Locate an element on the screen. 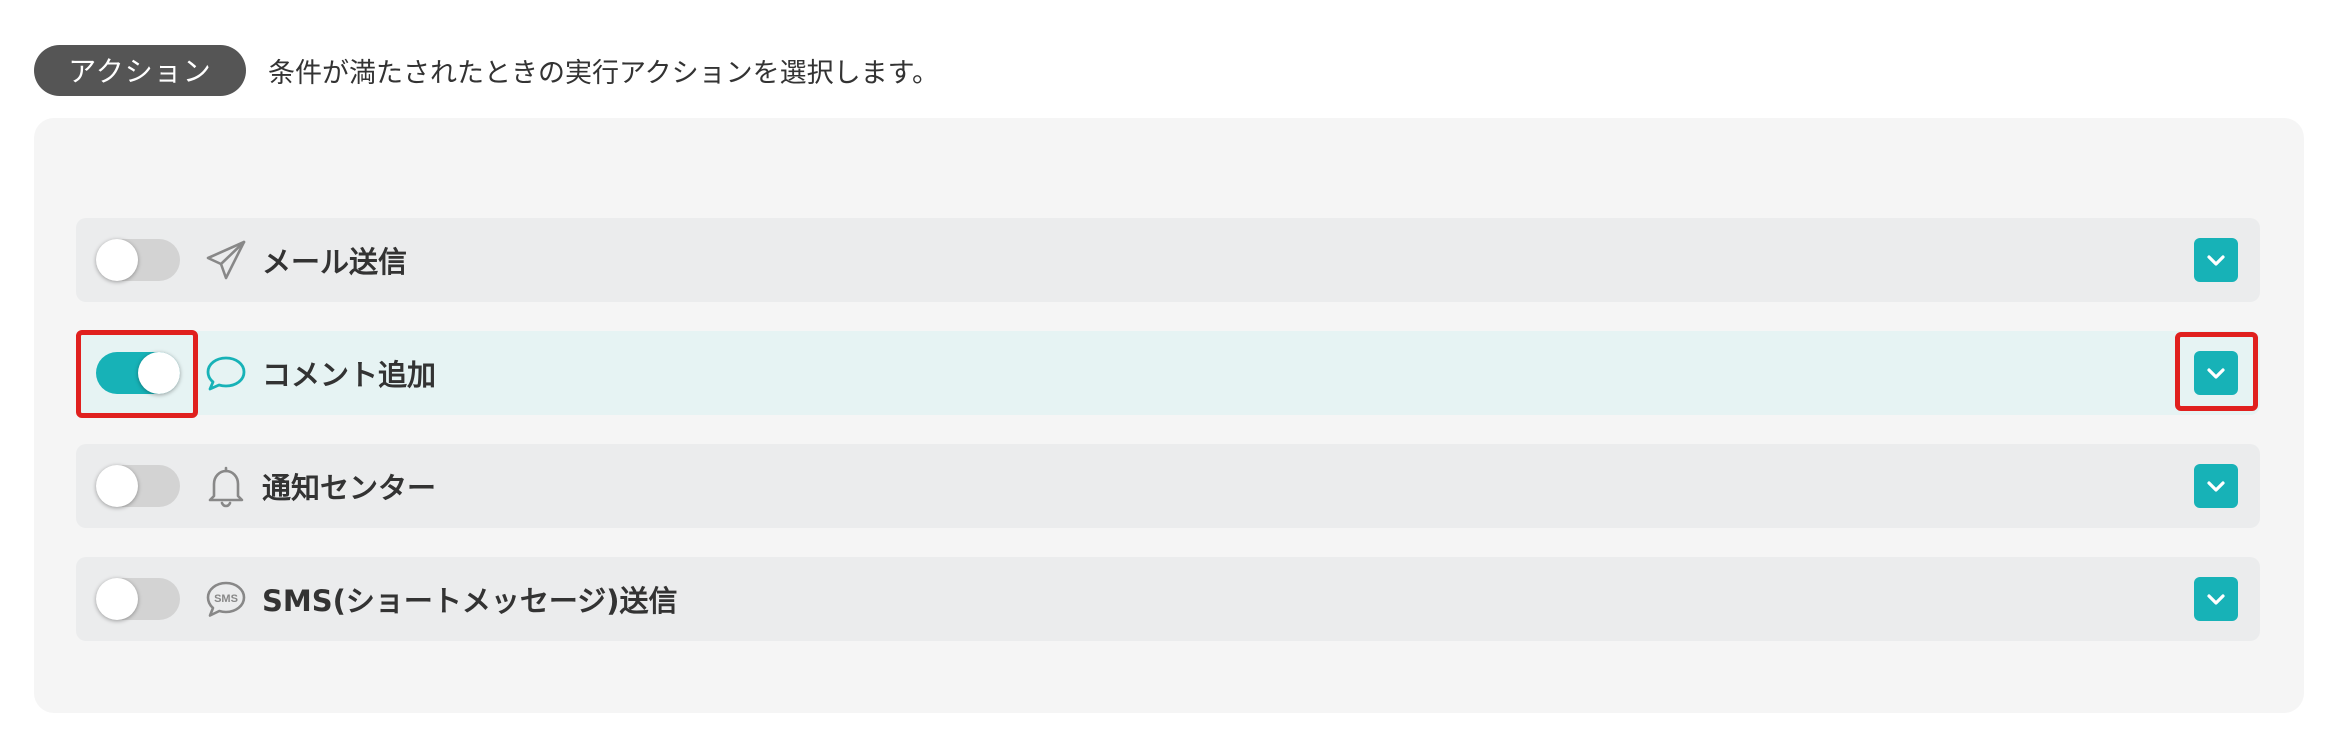  sms-toggle is located at coordinates (138, 599).